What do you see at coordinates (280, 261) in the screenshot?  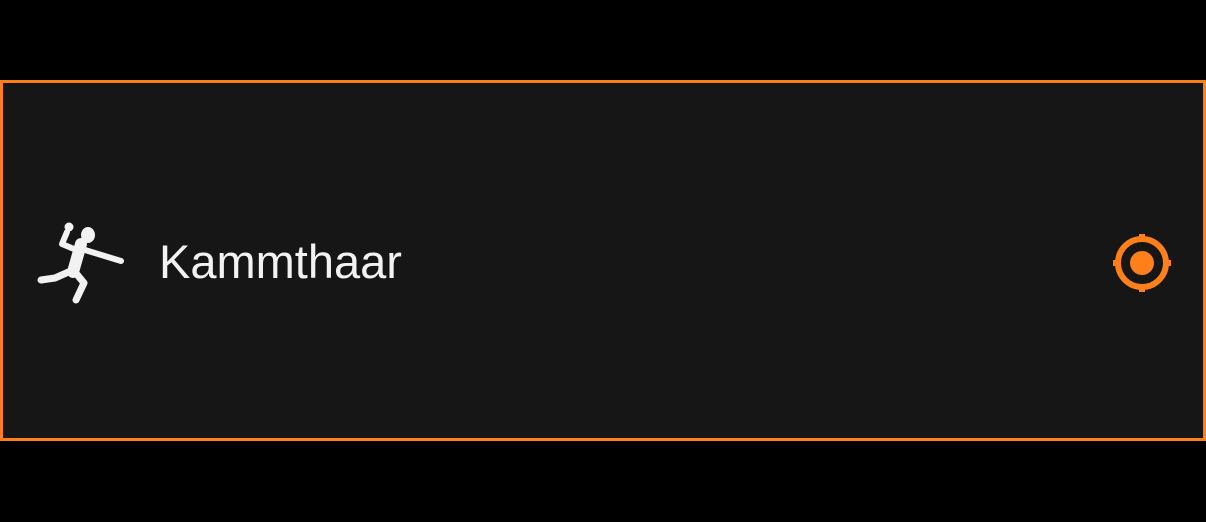 I see `option-label: Kammthaar` at bounding box center [280, 261].